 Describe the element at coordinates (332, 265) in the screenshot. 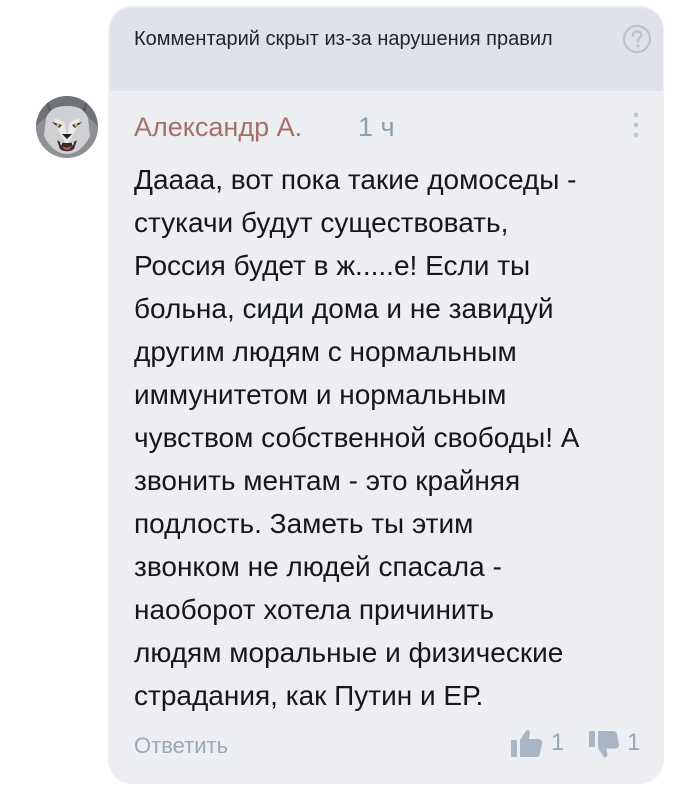

I see `comment-line: Россия будет в ж.....е! Если ты` at that location.